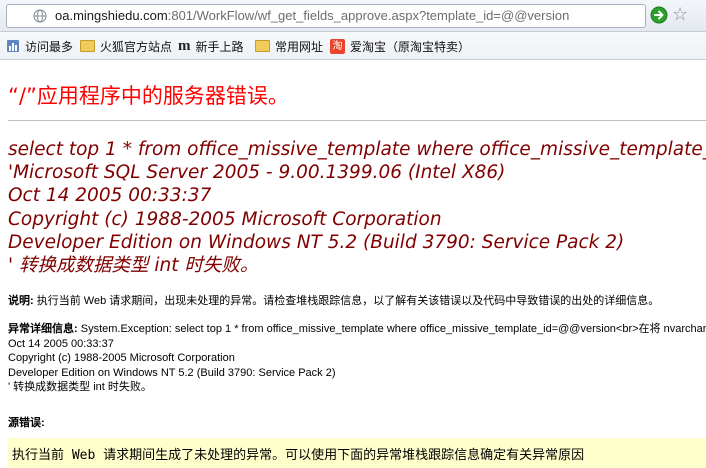 The height and width of the screenshot is (468, 706). What do you see at coordinates (299, 46) in the screenshot?
I see `bookmark-label: 常用网址` at bounding box center [299, 46].